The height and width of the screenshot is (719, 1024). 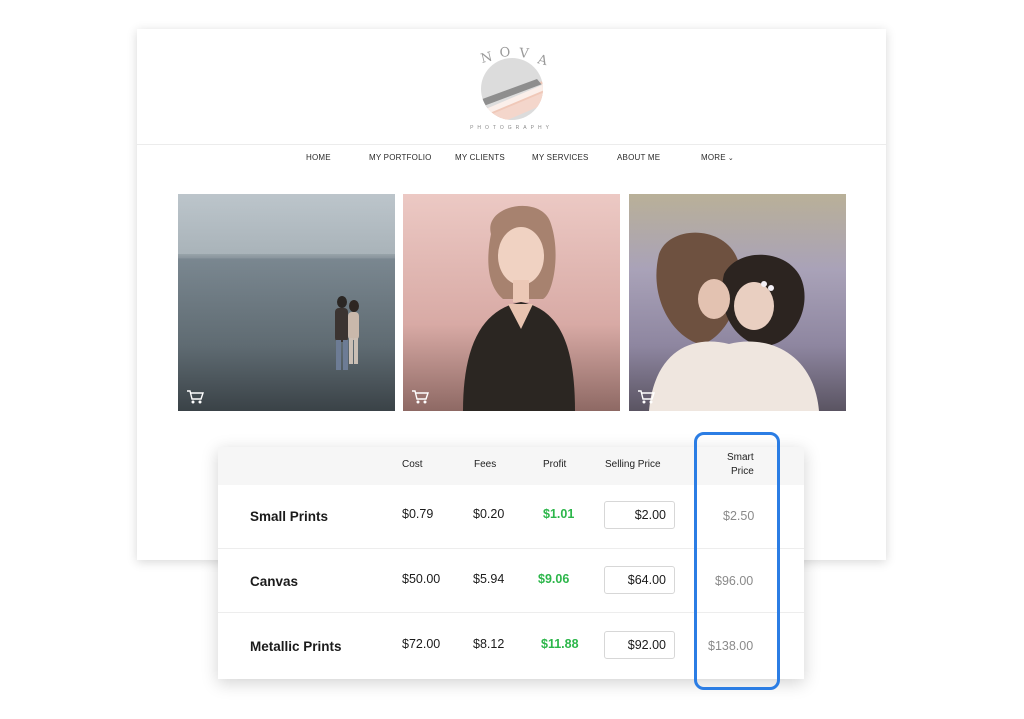 I want to click on svg-text: O, so click(x=505, y=53).